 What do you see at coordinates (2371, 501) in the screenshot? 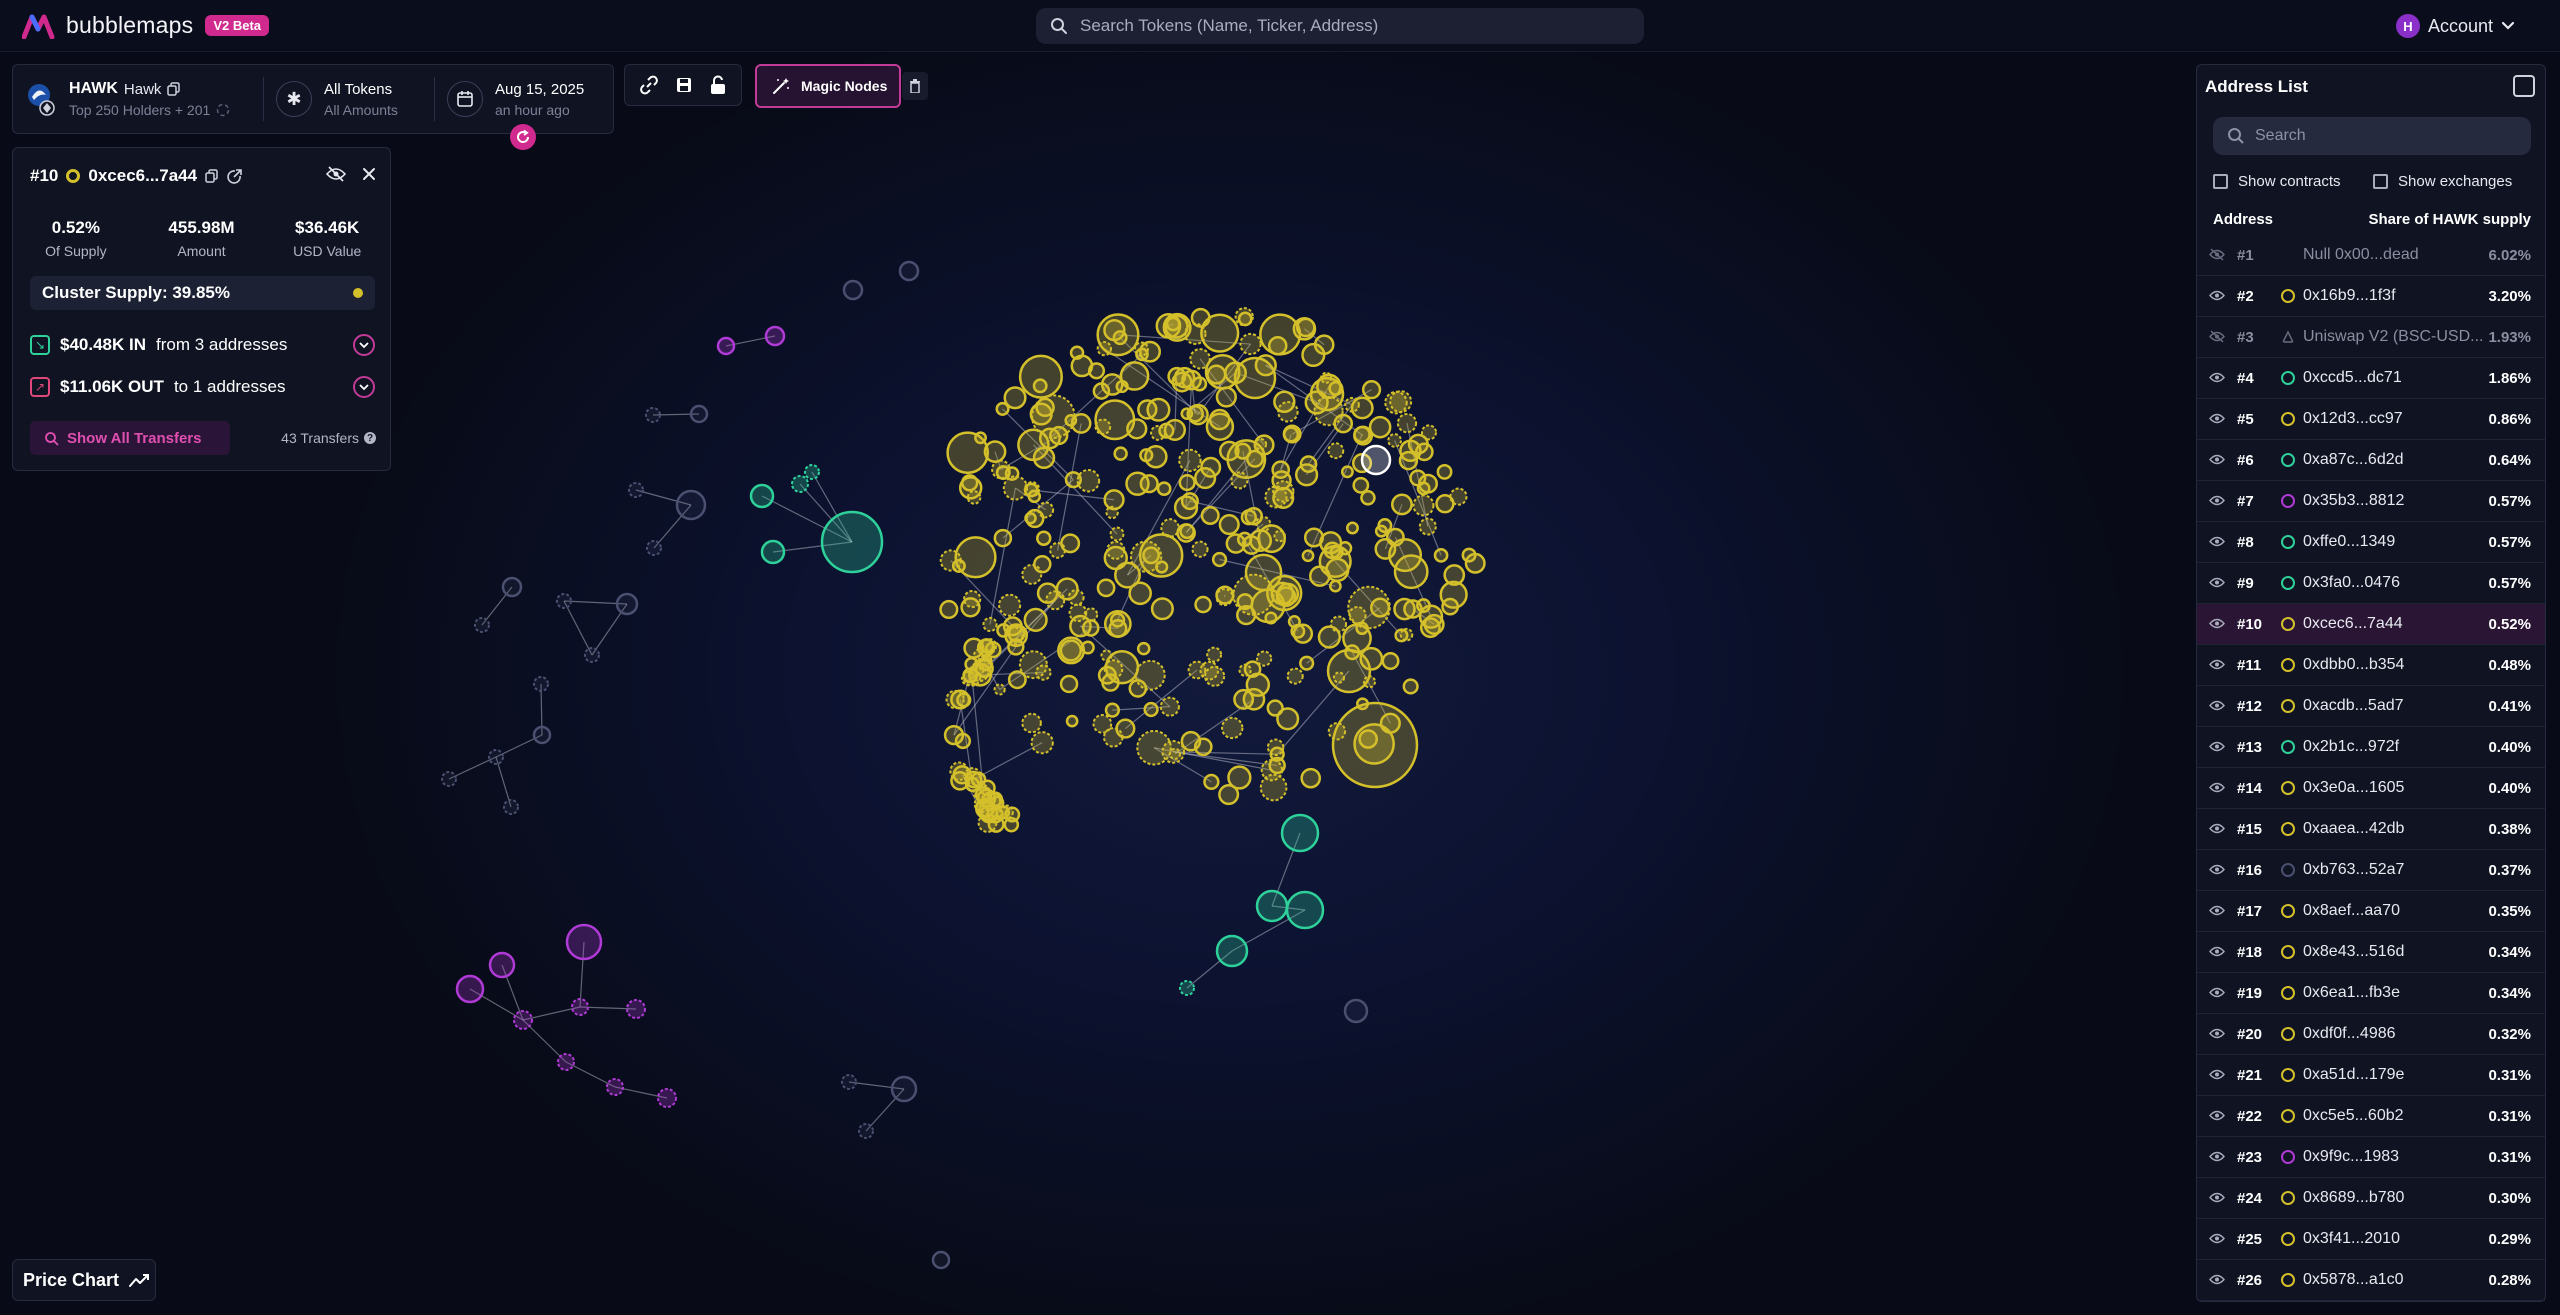
I see `table-row: #7 0x35b3...8812 0.57%` at bounding box center [2371, 501].